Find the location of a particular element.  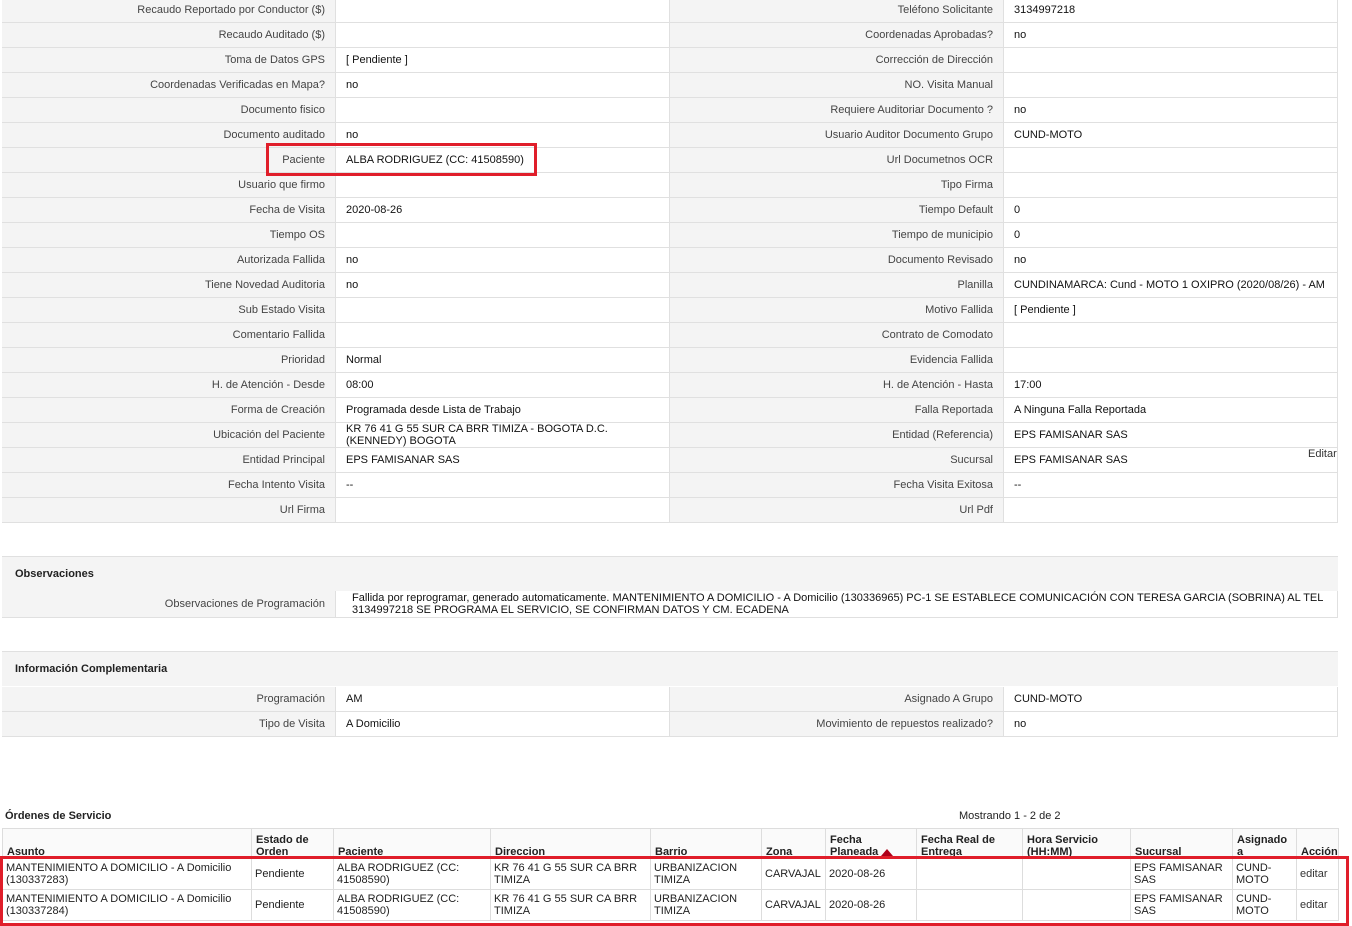

value-entidad-referencia: EPS FAMISANAR SAS is located at coordinates (1171, 435).